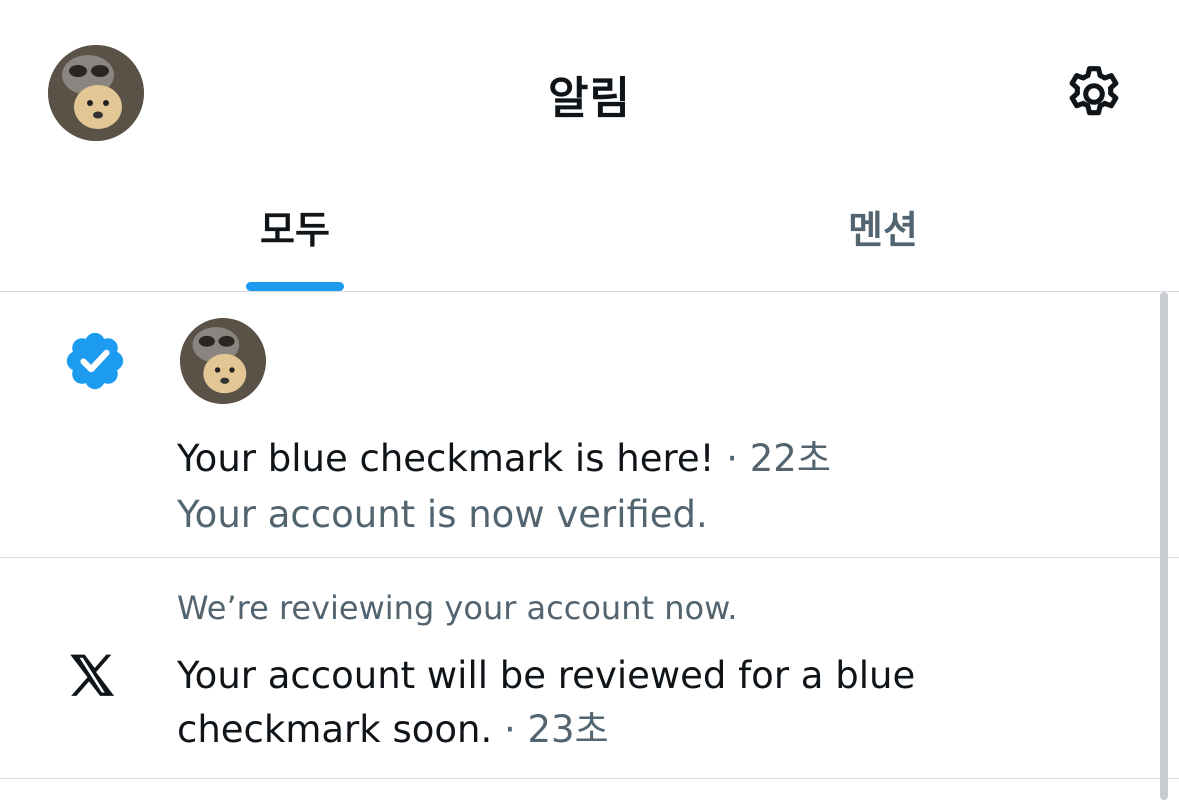  What do you see at coordinates (95, 361) in the screenshot?
I see `verified-badge-icon` at bounding box center [95, 361].